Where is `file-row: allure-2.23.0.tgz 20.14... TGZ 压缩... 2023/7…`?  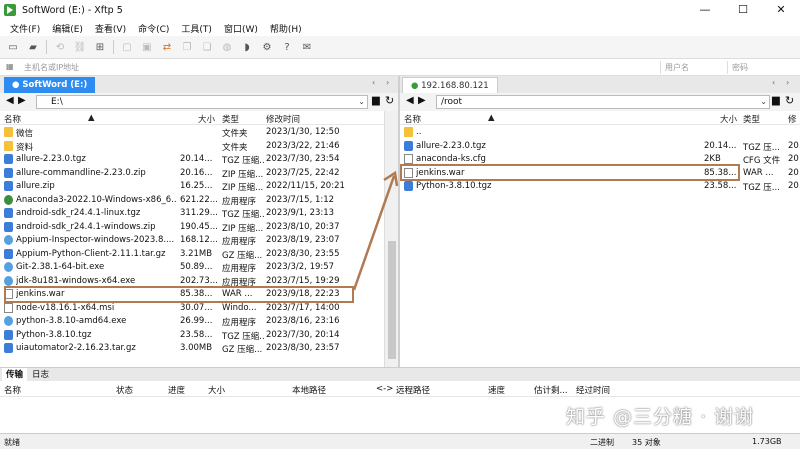 file-row: allure-2.23.0.tgz 20.14... TGZ 压缩... 2023/7… is located at coordinates (192, 160).